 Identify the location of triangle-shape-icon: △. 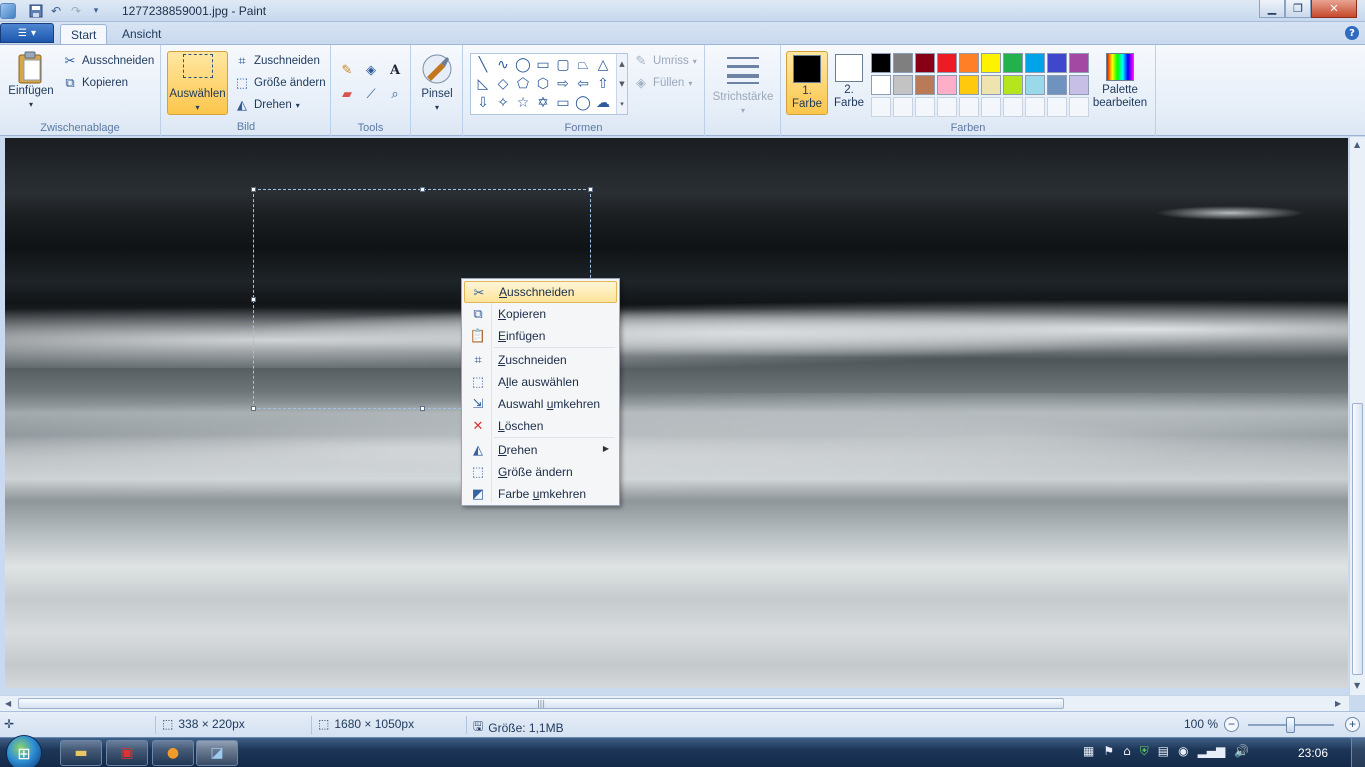
(603, 64).